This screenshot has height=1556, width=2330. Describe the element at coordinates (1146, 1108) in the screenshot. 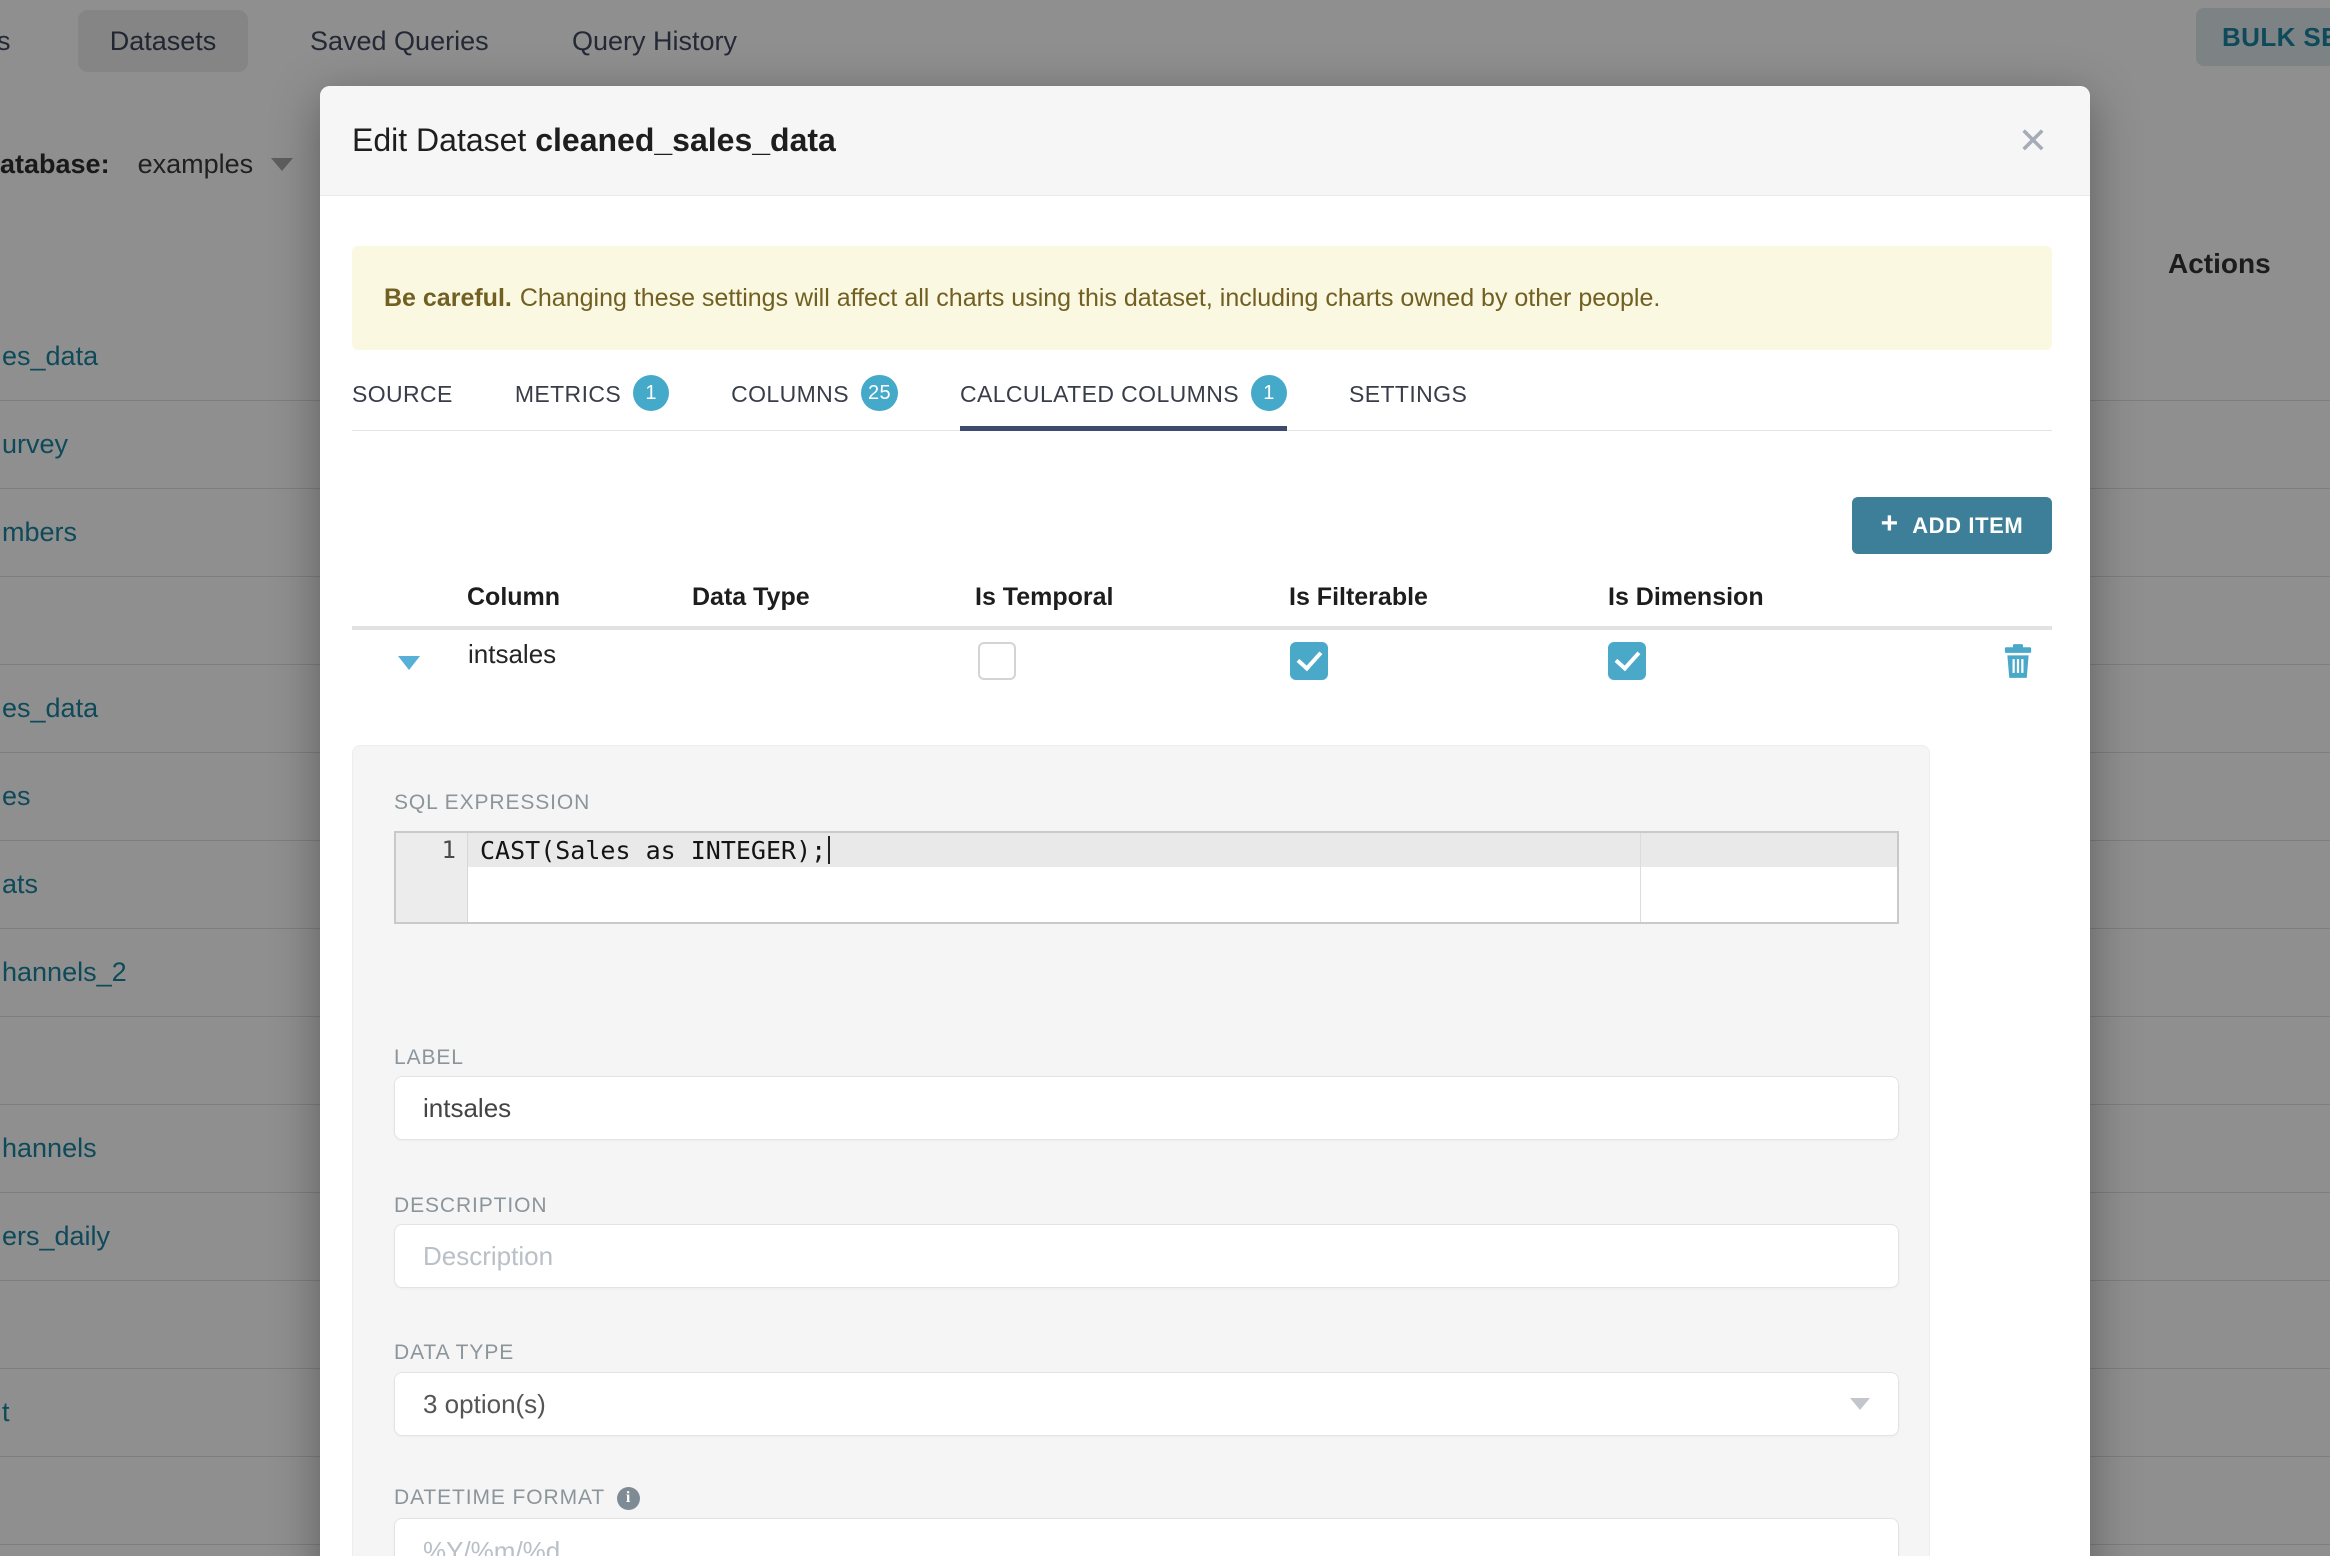

I see `label-input: intsales` at that location.